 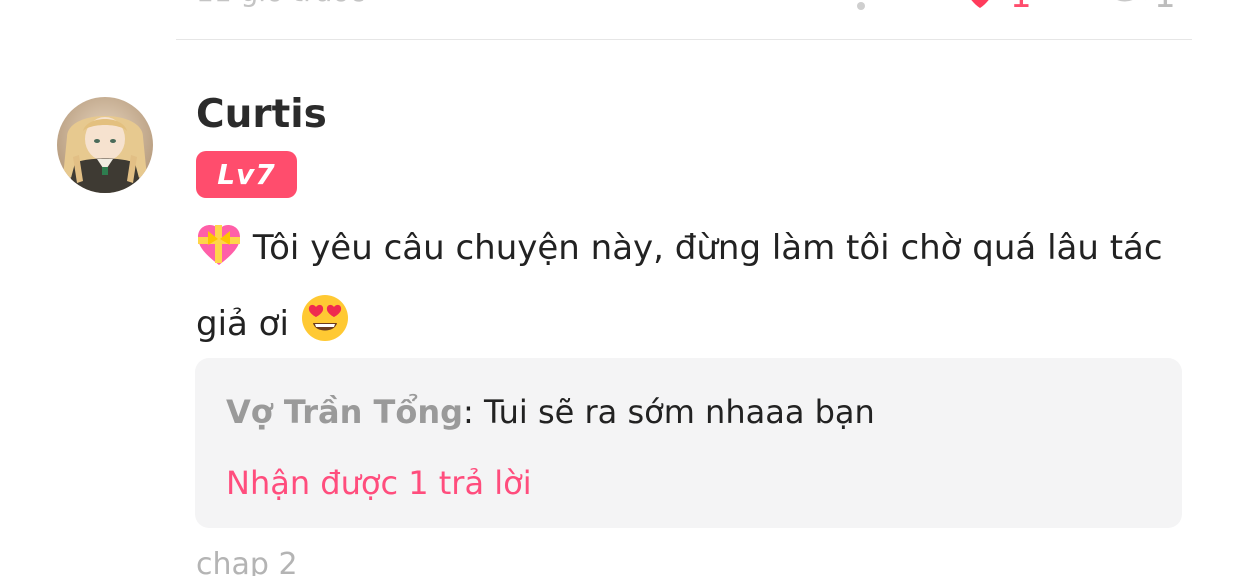 I want to click on username: Curtis, so click(x=261, y=115).